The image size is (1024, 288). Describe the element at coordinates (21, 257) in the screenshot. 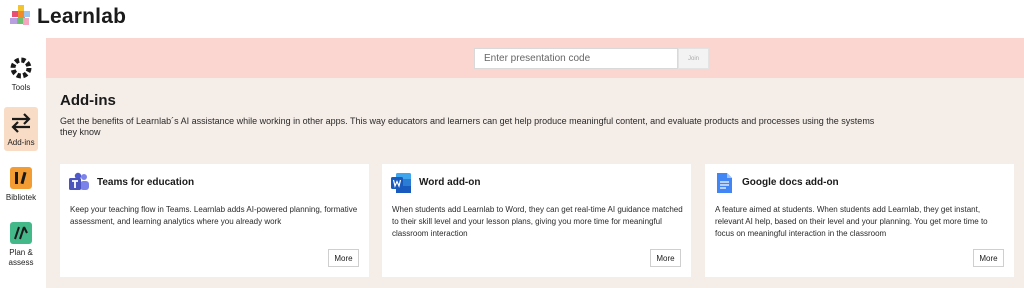

I see `sidebar-item-label: Plan & assess` at that location.